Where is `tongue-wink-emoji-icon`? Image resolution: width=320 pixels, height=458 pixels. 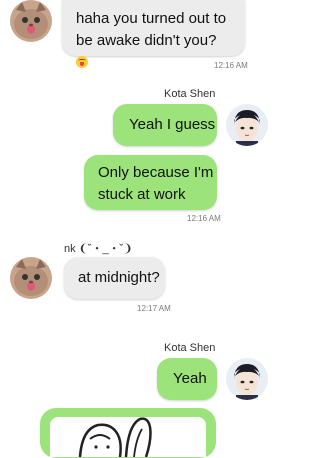
tongue-wink-emoji-icon is located at coordinates (82, 62).